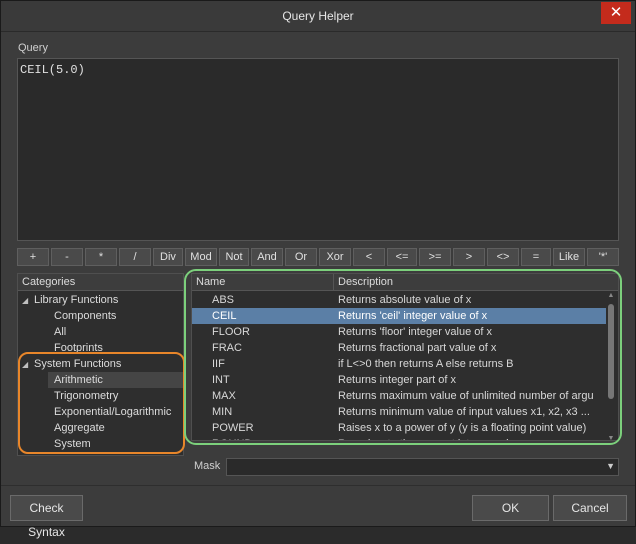 The width and height of the screenshot is (636, 544). I want to click on function-row: ABS Returns absolute value of x, so click(399, 300).